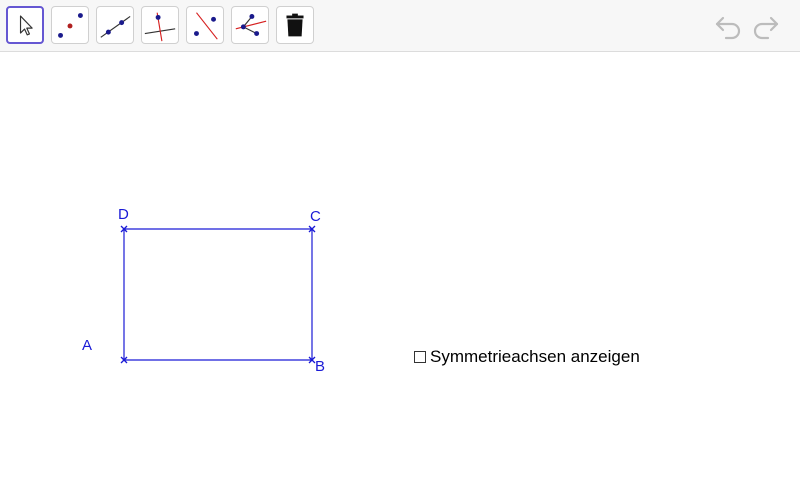  I want to click on move-tool-button, so click(25, 25).